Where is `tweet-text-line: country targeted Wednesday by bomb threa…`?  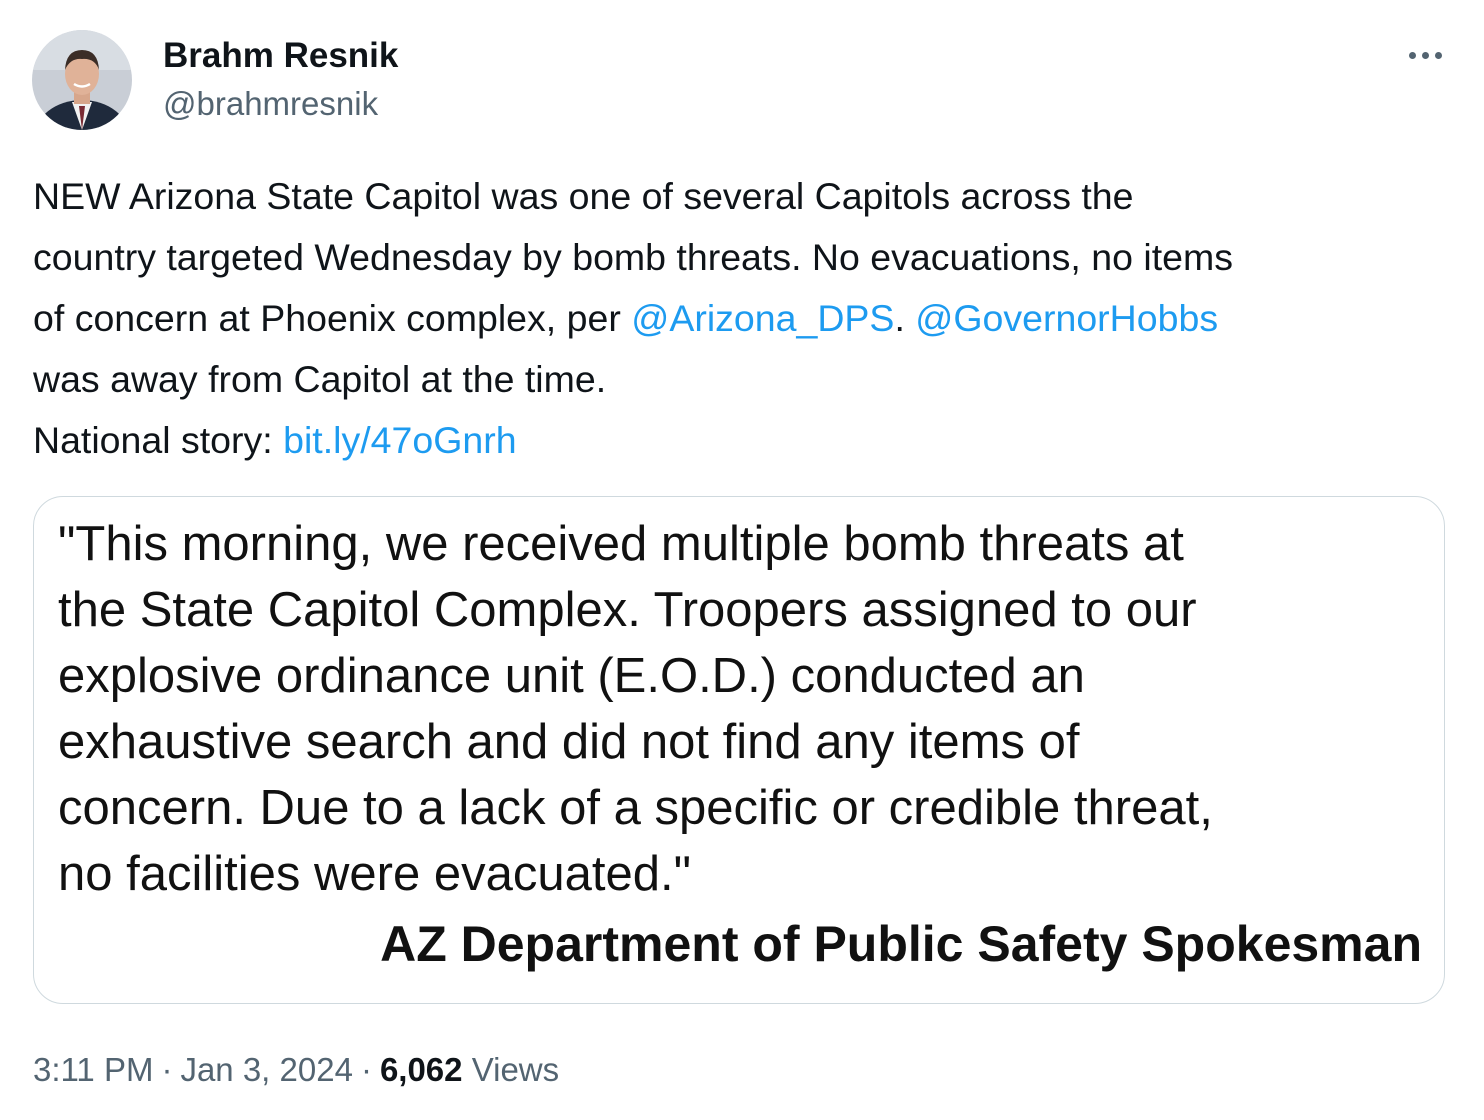
tweet-text-line: country targeted Wednesday by bomb threa… is located at coordinates (743, 257).